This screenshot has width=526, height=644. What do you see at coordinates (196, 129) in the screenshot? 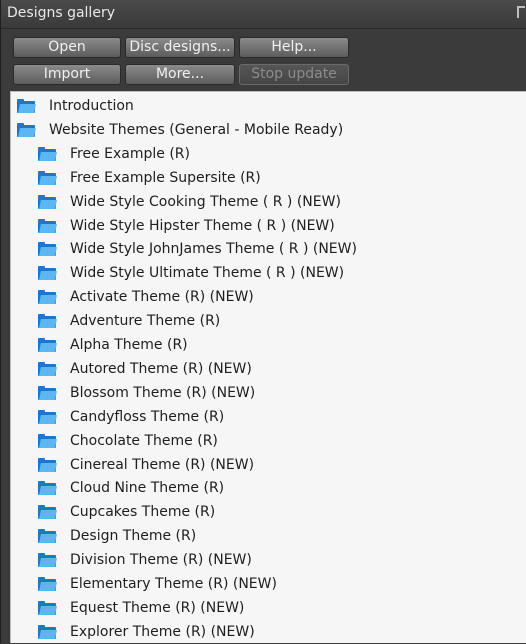
I see `tree-item-label: Website Themes (General - Mobile Ready)` at bounding box center [196, 129].